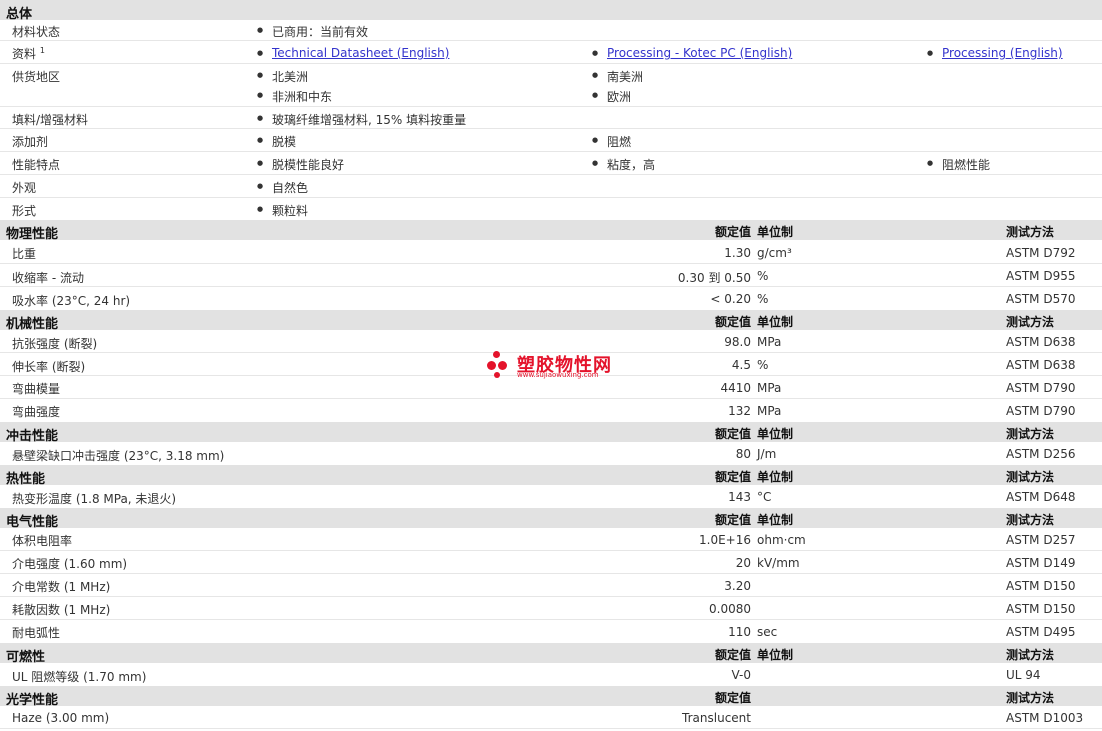 This screenshot has height=731, width=1102. What do you see at coordinates (360, 53) in the screenshot?
I see `technical-datasheet-link: Technical Datasheet (English)` at bounding box center [360, 53].